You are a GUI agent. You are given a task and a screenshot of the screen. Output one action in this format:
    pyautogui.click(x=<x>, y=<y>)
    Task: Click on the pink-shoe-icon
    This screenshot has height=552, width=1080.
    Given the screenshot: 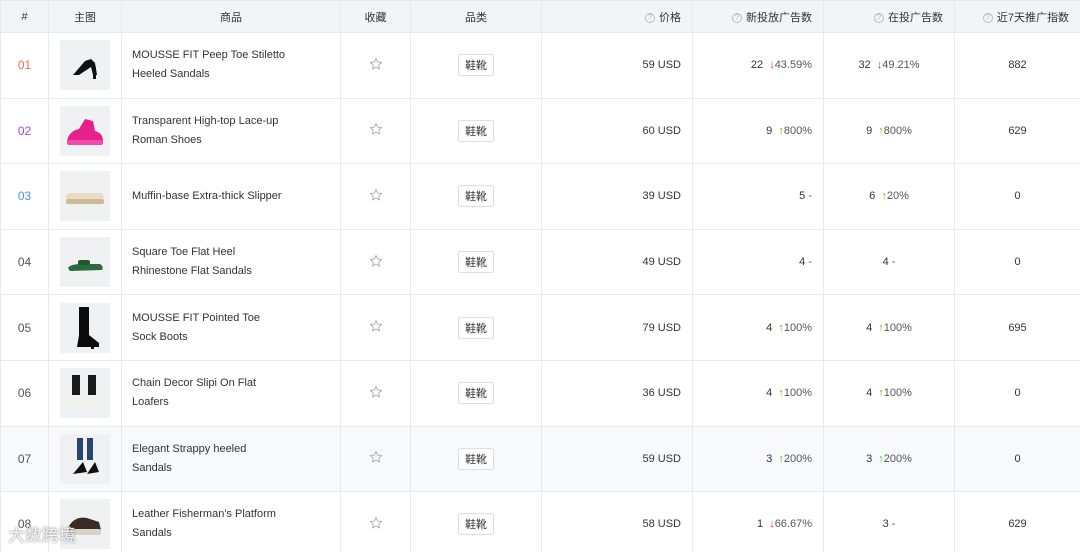 What is the action you would take?
    pyautogui.click(x=85, y=130)
    